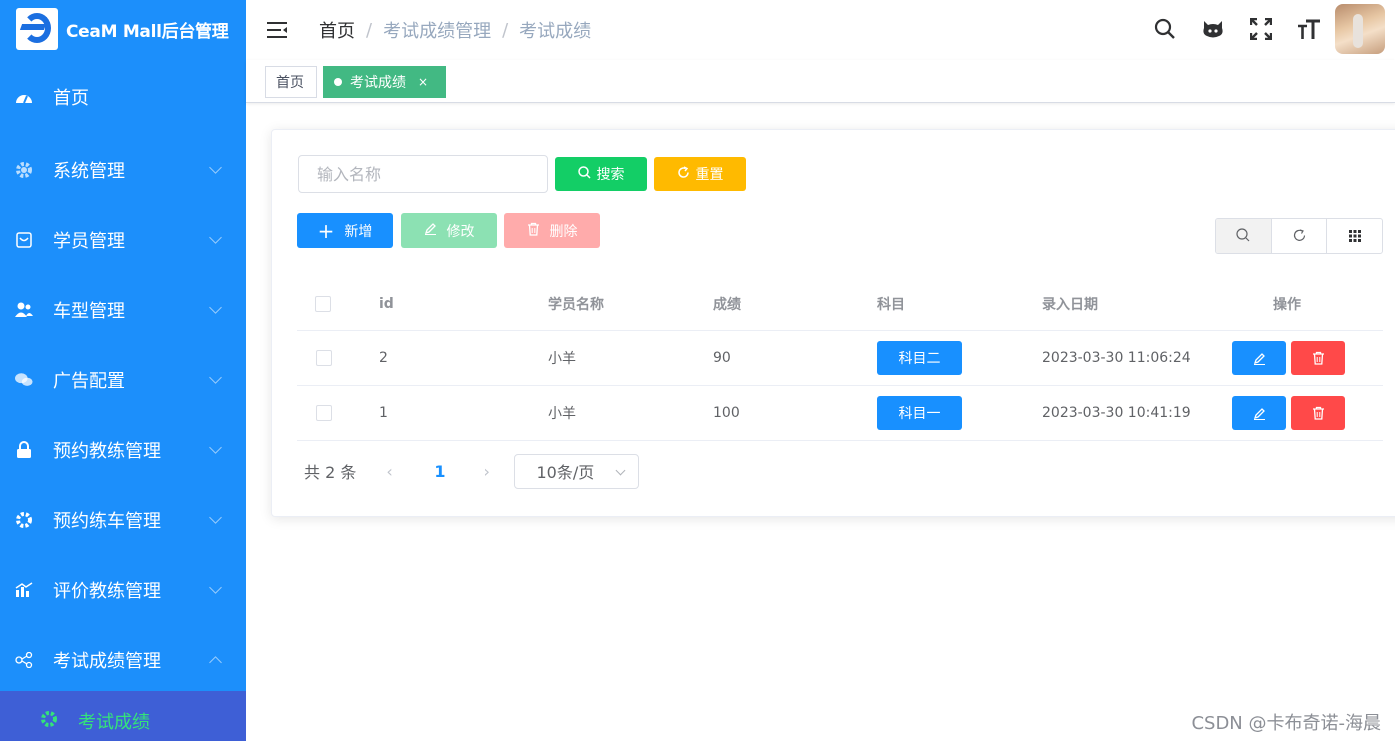  What do you see at coordinates (123, 590) in the screenshot?
I see `sidebar-item-coach-review: 评价教练管理` at bounding box center [123, 590].